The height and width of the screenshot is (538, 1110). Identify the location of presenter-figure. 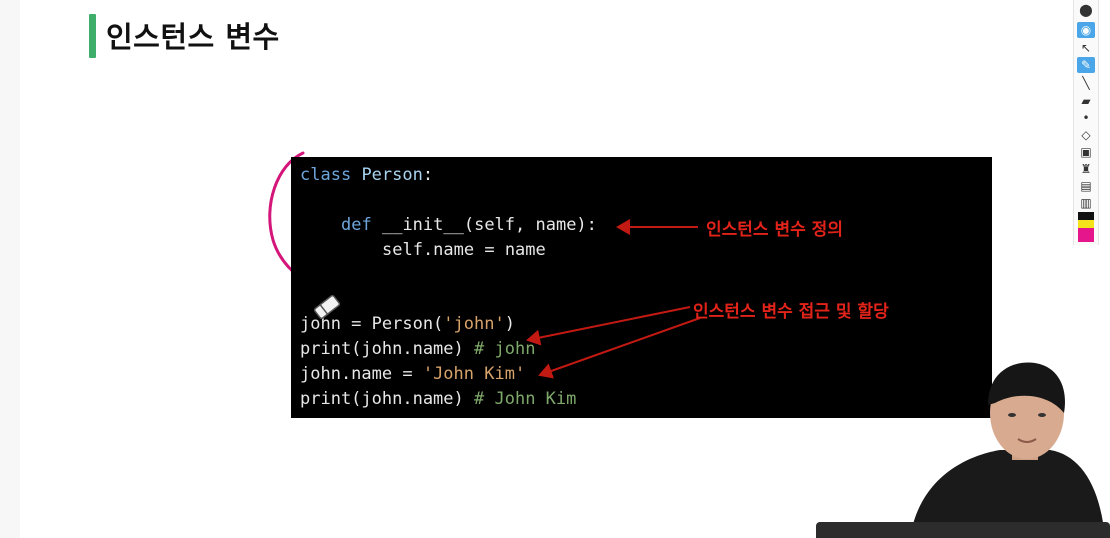
(1007, 450).